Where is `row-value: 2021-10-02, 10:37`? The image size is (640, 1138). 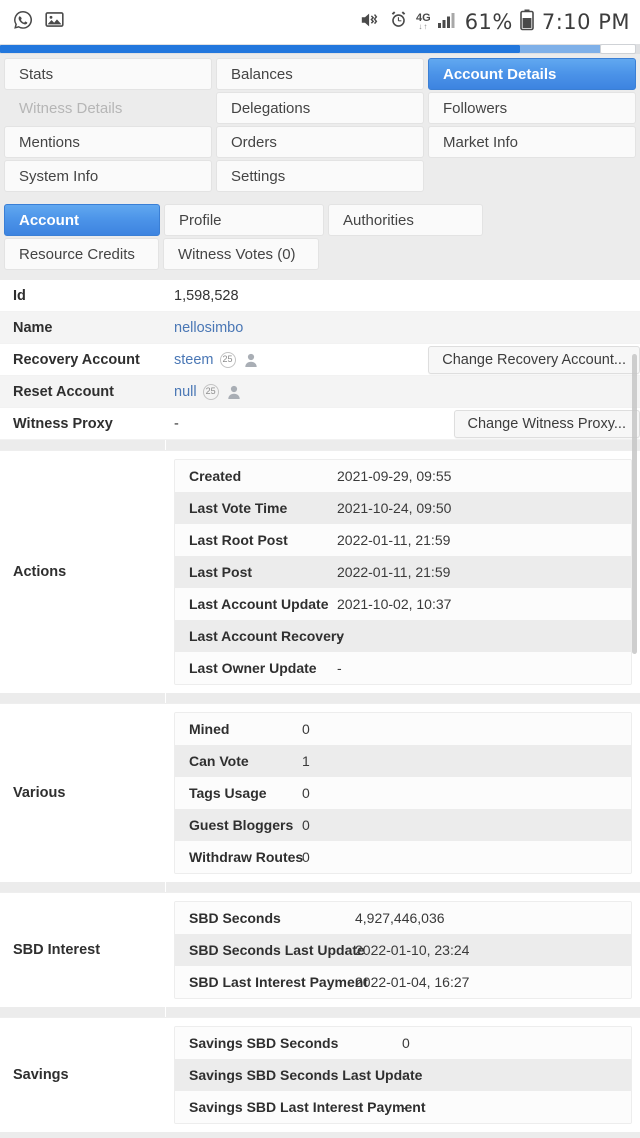 row-value: 2021-10-02, 10:37 is located at coordinates (394, 604).